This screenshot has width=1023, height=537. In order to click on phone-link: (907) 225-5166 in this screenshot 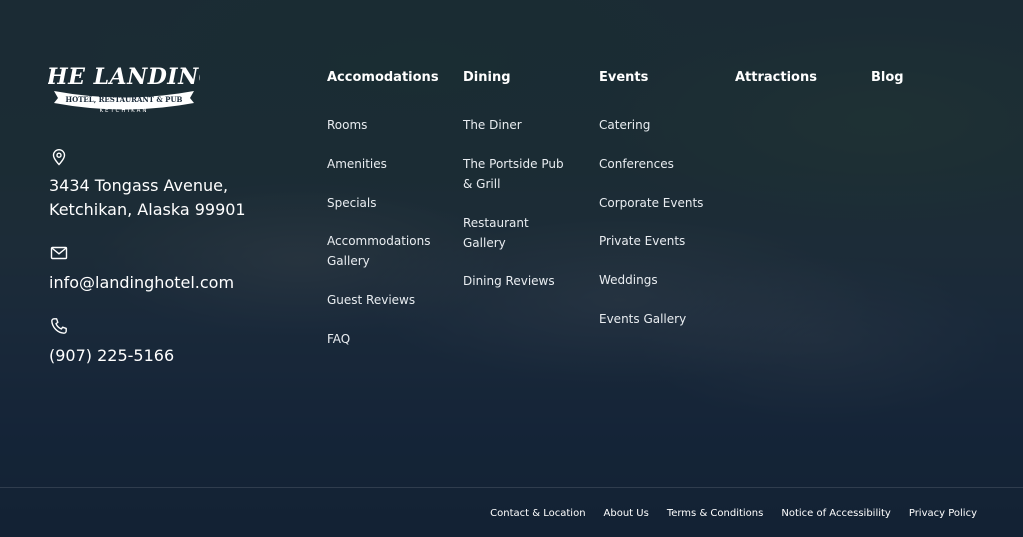, I will do `click(111, 356)`.